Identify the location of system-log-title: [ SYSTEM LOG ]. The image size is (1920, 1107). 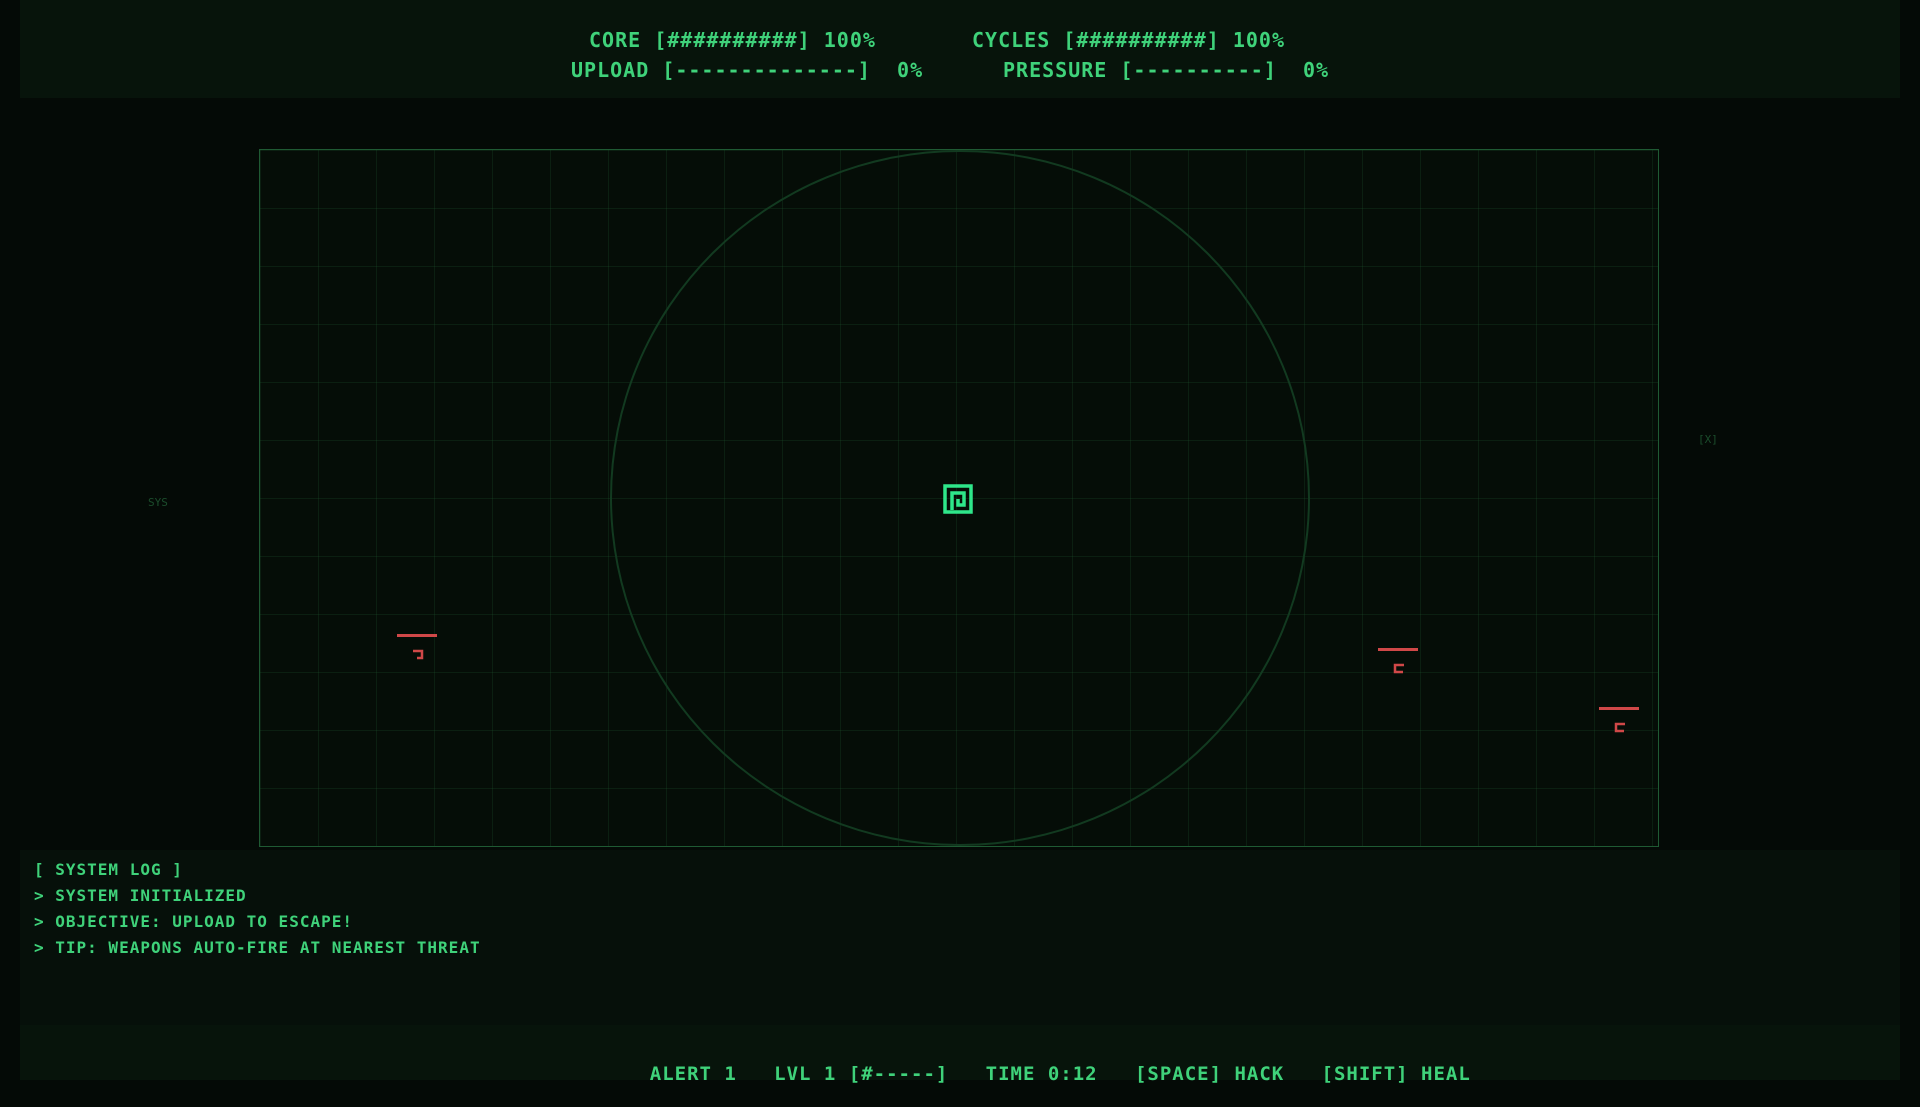
(108, 869).